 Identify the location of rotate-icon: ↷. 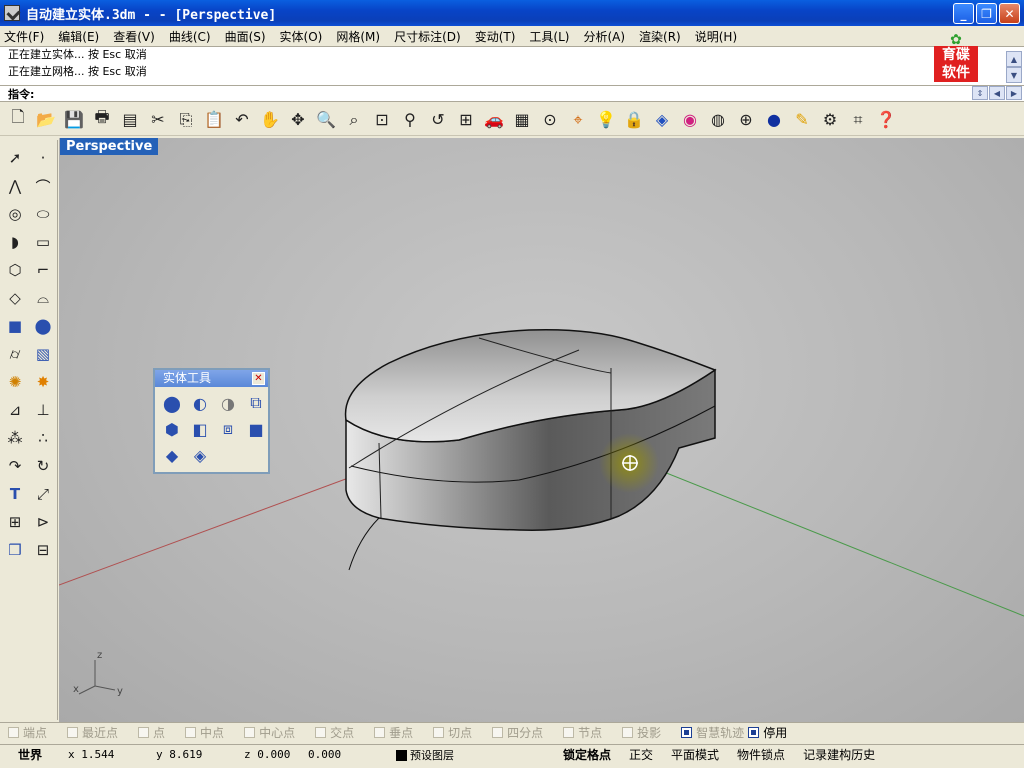
(15, 466).